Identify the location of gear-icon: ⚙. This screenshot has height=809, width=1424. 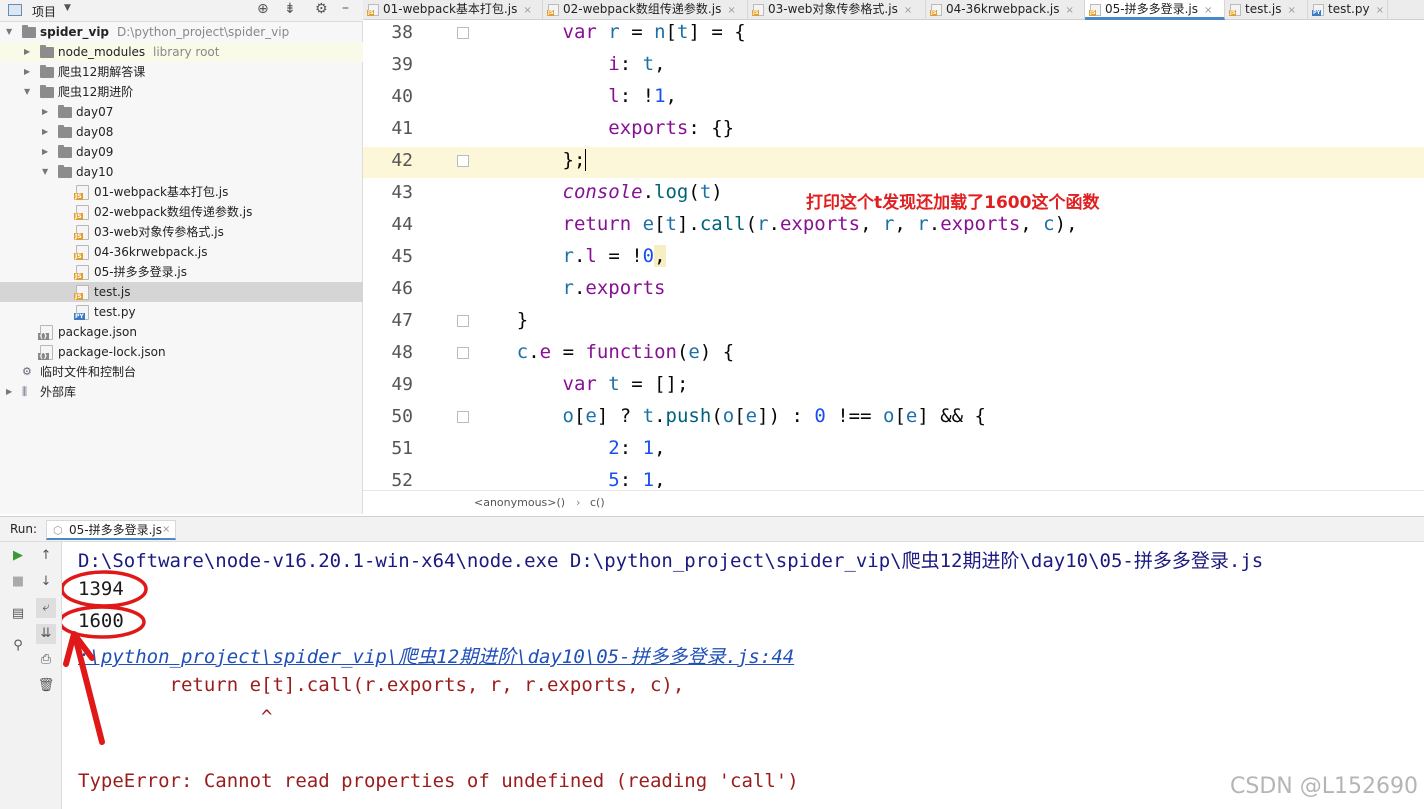
(321, 9).